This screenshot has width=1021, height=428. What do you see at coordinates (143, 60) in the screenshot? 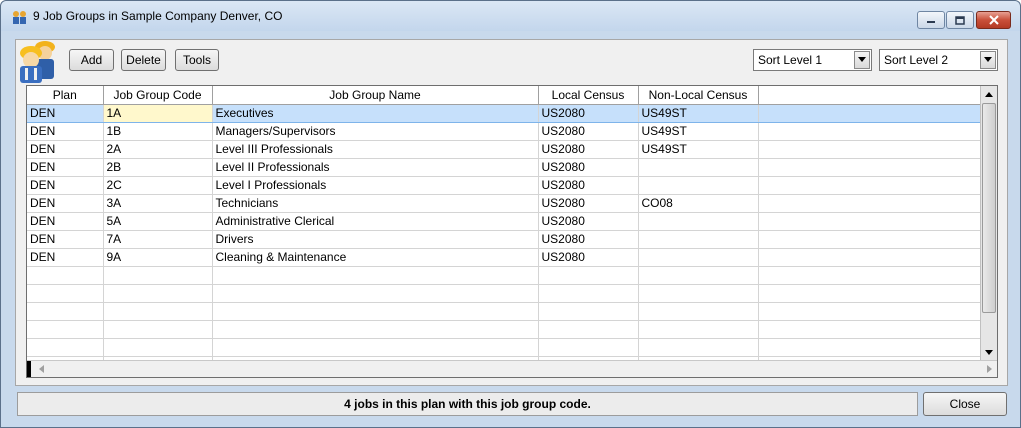
I see `delete-button: Delete` at bounding box center [143, 60].